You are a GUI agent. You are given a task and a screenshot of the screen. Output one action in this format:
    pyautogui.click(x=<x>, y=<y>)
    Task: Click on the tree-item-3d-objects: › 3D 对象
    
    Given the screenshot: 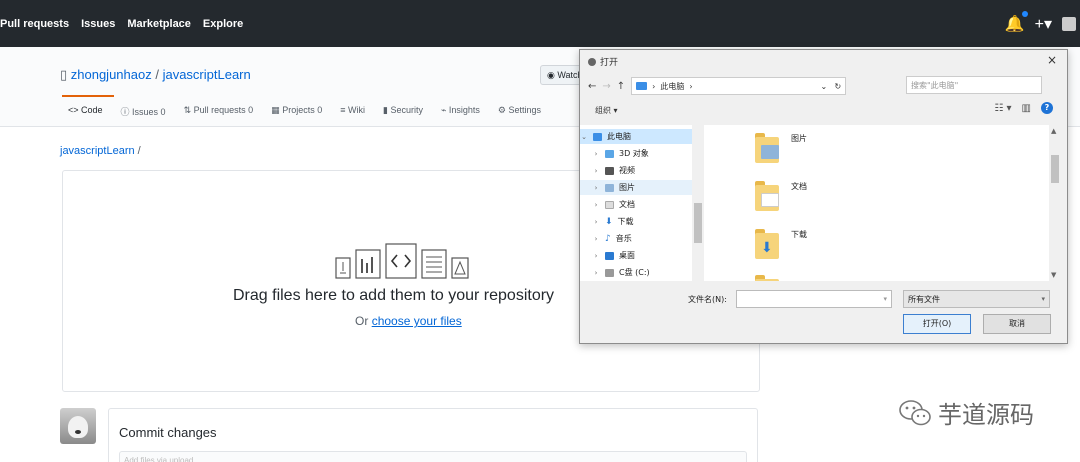 What is the action you would take?
    pyautogui.click(x=636, y=153)
    